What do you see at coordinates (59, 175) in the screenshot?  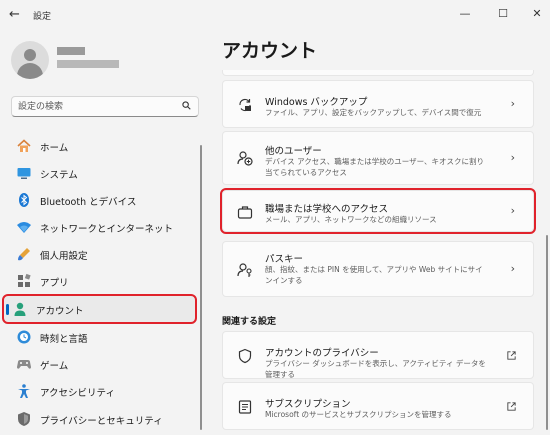 I see `sidebar-item-label: システム` at bounding box center [59, 175].